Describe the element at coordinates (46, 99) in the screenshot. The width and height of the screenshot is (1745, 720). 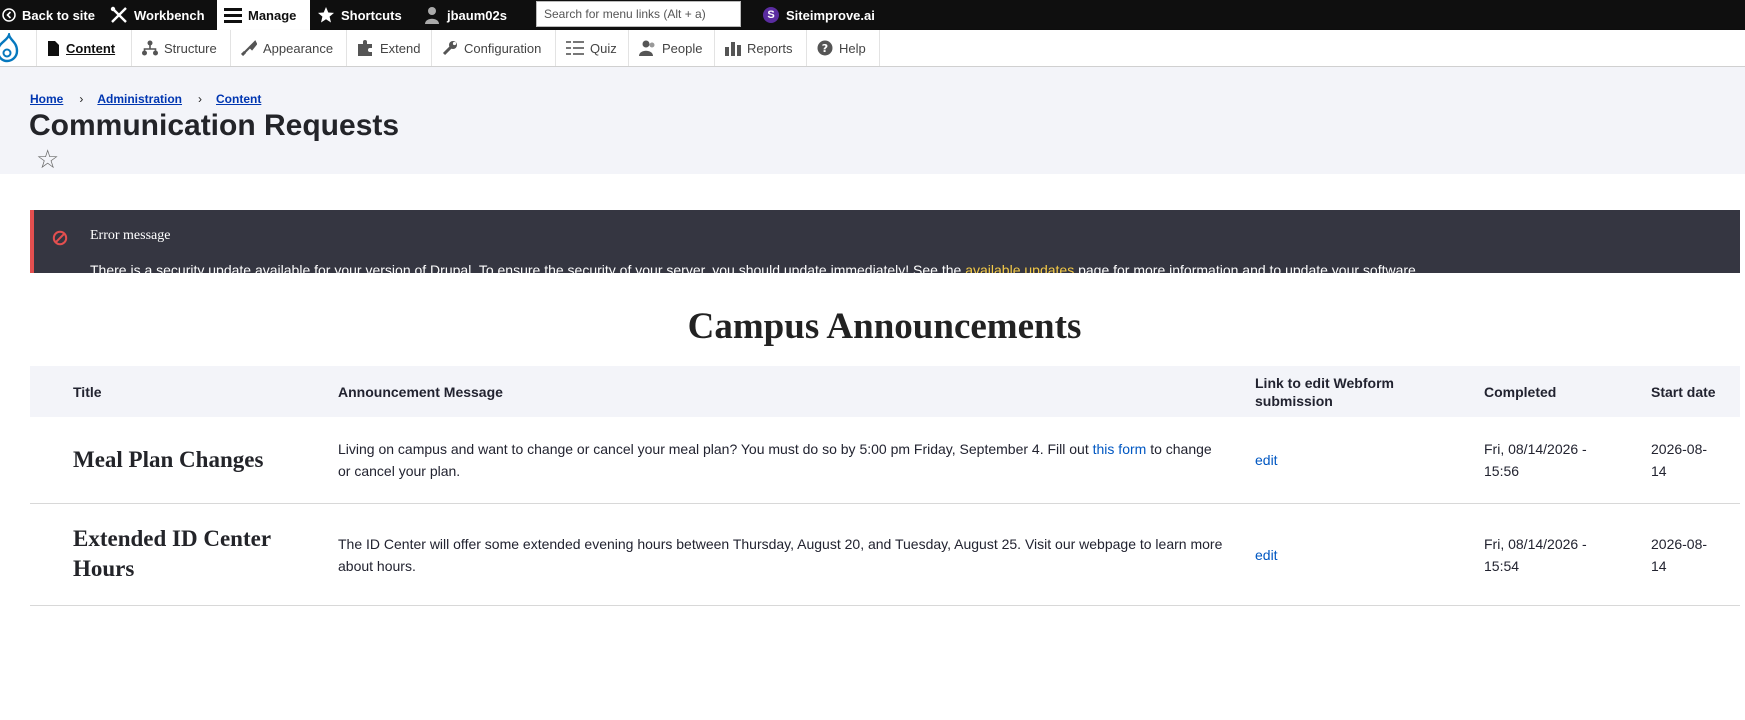
I see `breadcrumb-home: Home` at that location.